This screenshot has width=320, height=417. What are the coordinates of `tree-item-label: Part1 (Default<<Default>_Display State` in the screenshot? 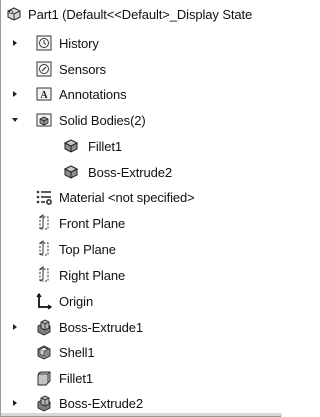 It's located at (140, 14).